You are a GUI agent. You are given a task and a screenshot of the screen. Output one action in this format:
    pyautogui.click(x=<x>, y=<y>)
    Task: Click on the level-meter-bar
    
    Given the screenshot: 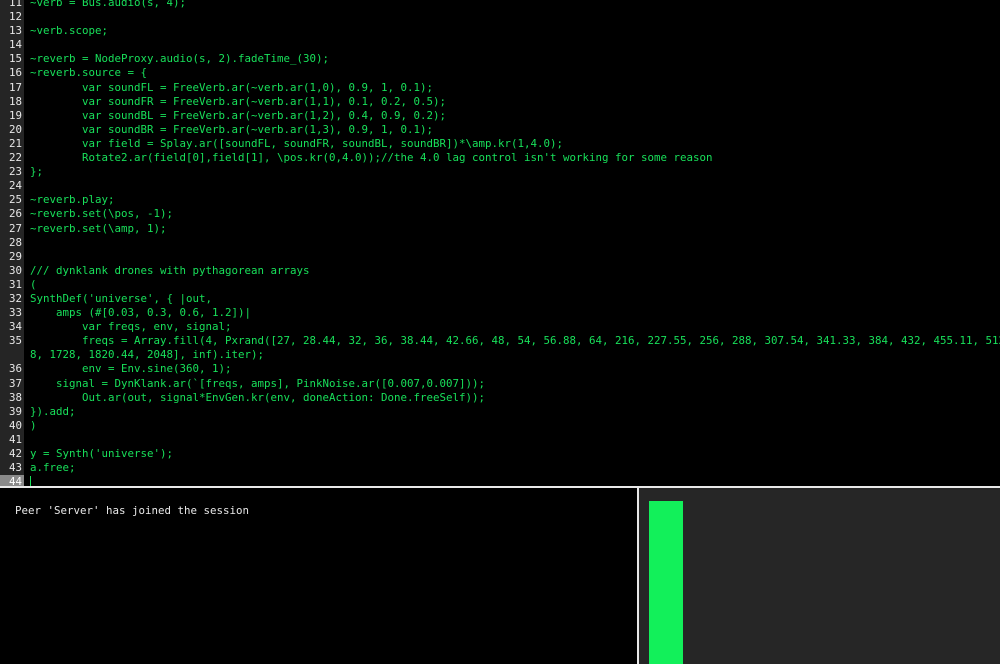 What is the action you would take?
    pyautogui.click(x=666, y=582)
    